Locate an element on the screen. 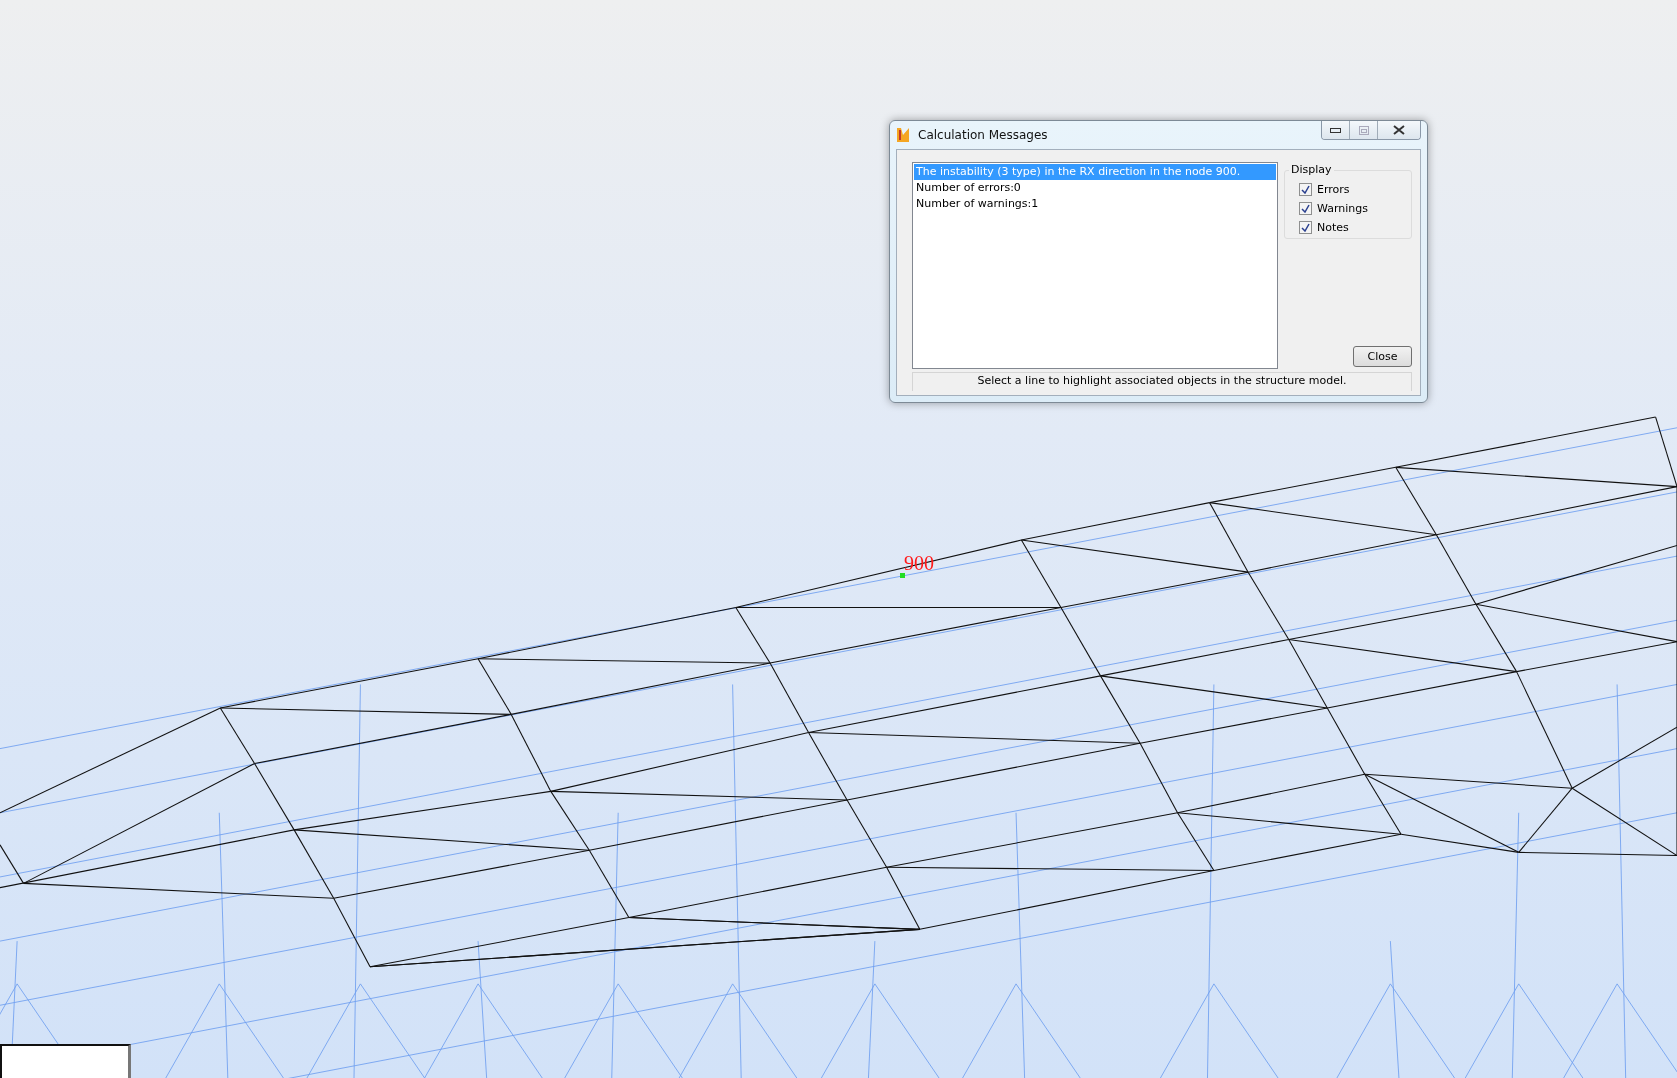  maximize-icon is located at coordinates (1363, 130).